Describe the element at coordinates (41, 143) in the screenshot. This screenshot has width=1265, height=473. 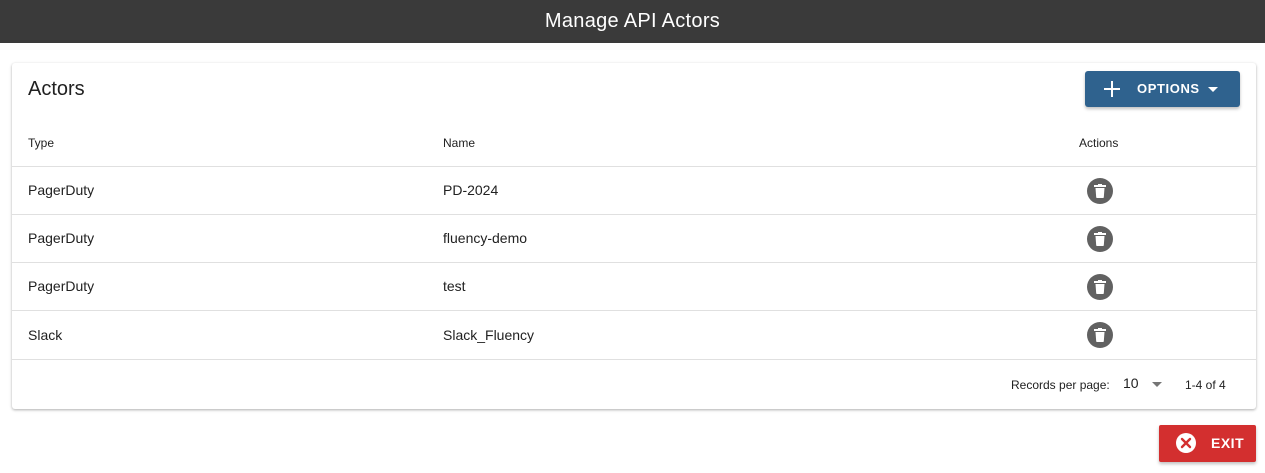
I see `column-header-type: Type` at that location.